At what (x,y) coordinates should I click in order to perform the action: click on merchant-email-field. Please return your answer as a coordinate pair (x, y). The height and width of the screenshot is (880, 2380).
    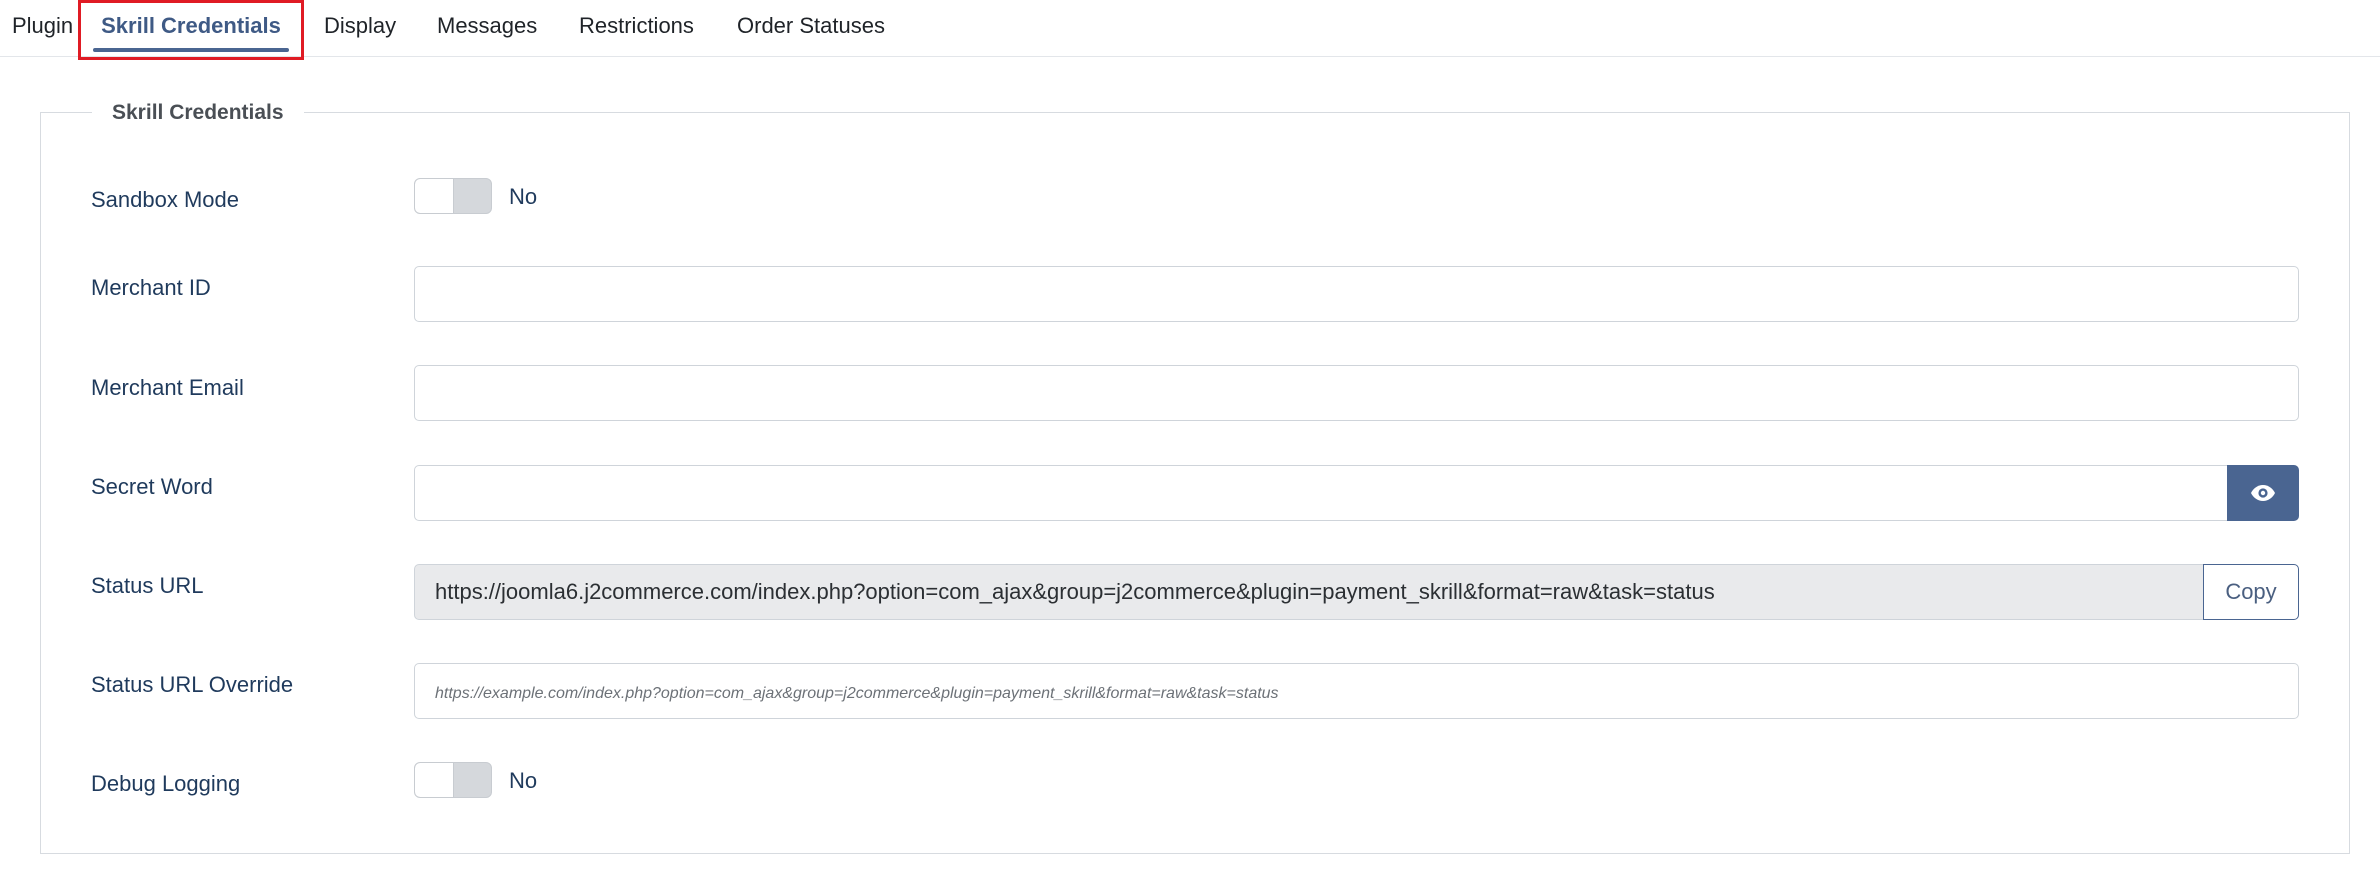
    Looking at the image, I should click on (1356, 393).